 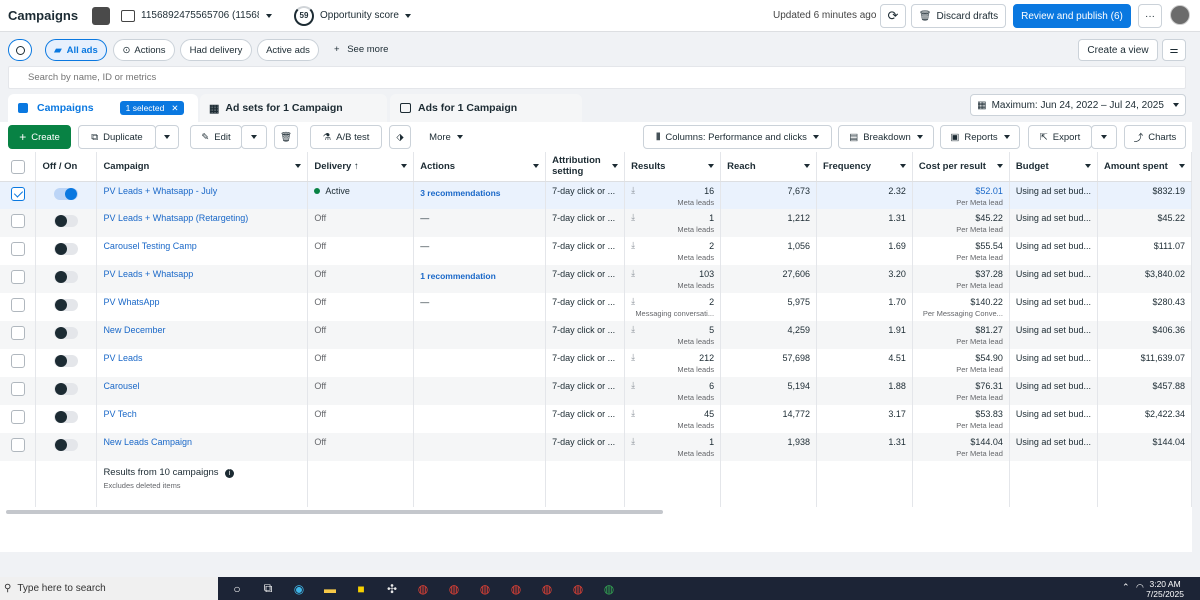 I want to click on wifi-icon: ◠, so click(x=1140, y=587).